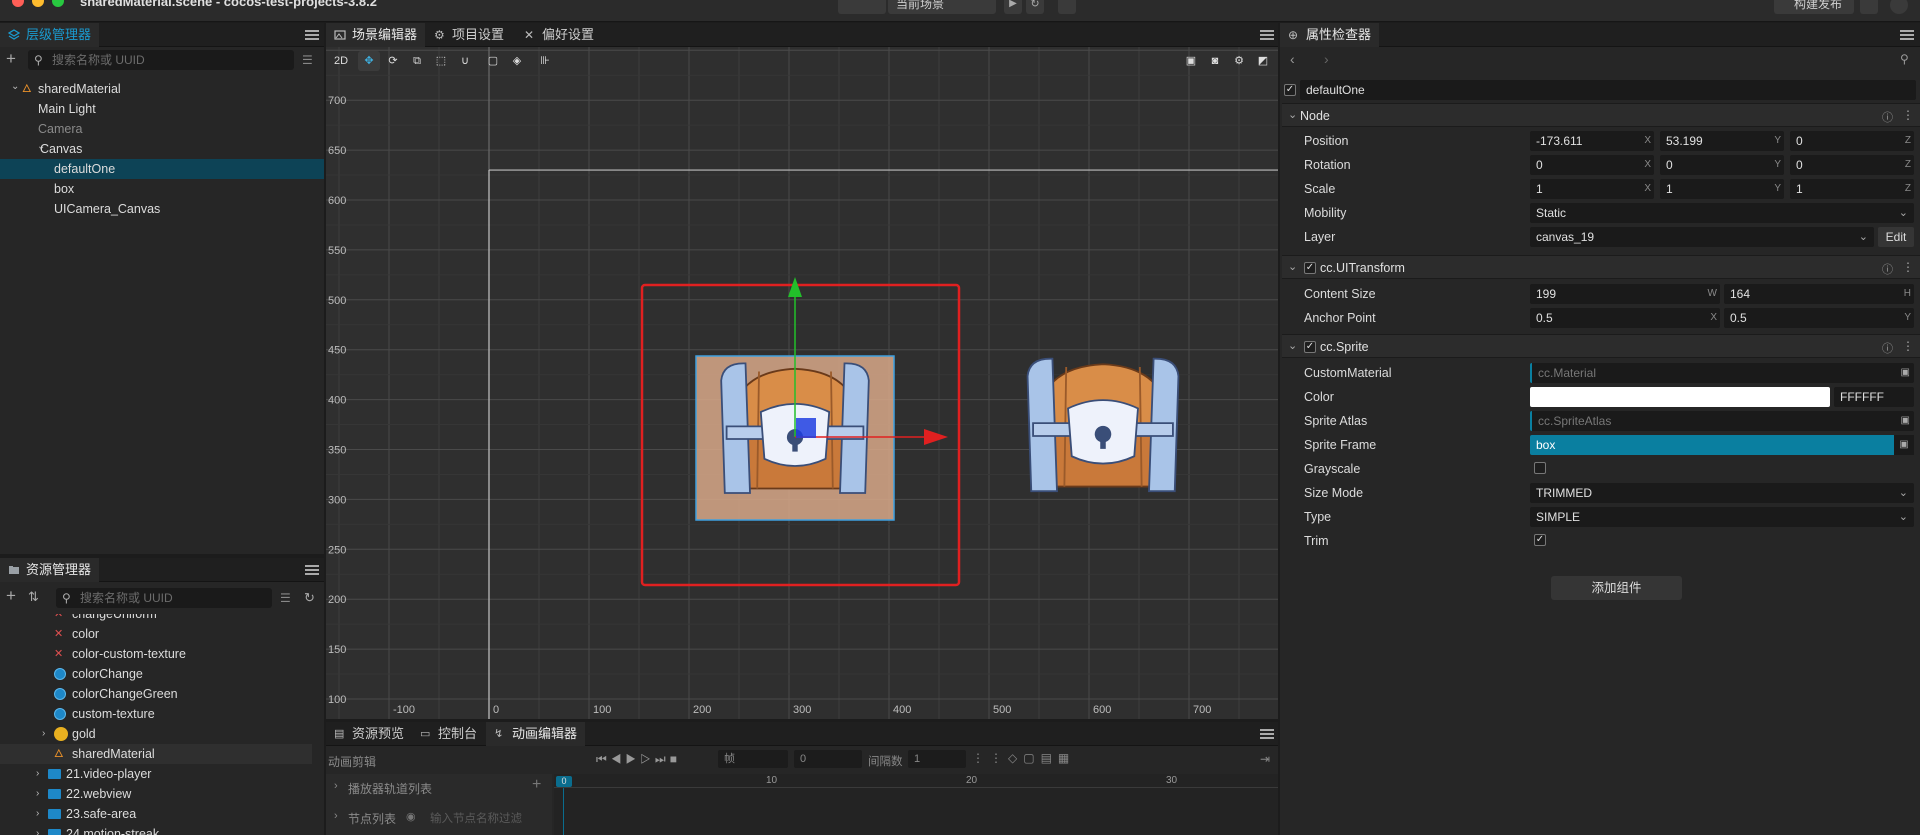 Image resolution: width=1920 pixels, height=835 pixels. Describe the element at coordinates (1540, 468) in the screenshot. I see `grayscale-checkbox` at that location.